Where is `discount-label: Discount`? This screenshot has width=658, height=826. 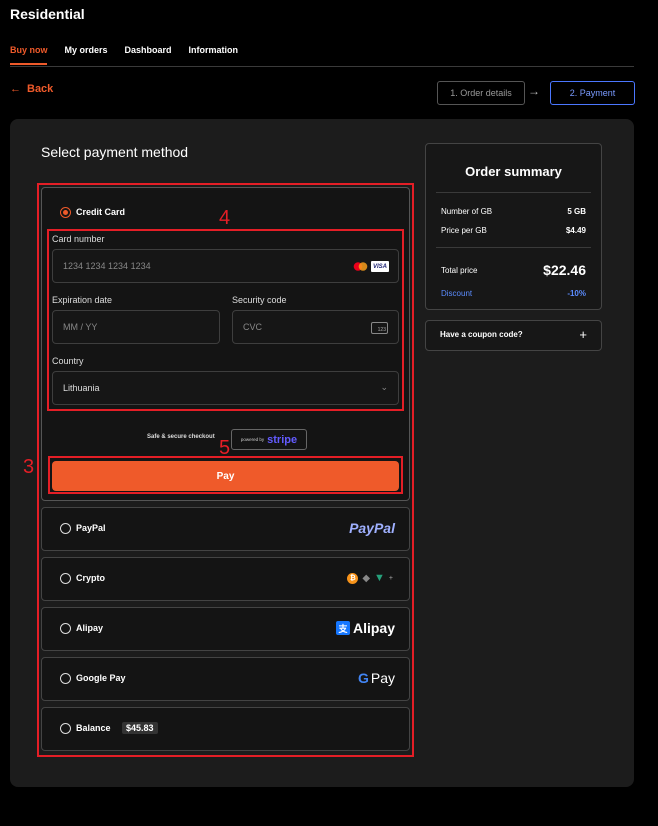
discount-label: Discount is located at coordinates (457, 293).